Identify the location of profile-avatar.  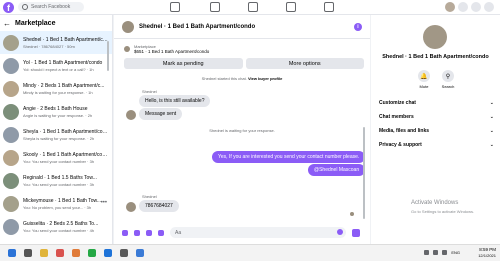
(450, 7).